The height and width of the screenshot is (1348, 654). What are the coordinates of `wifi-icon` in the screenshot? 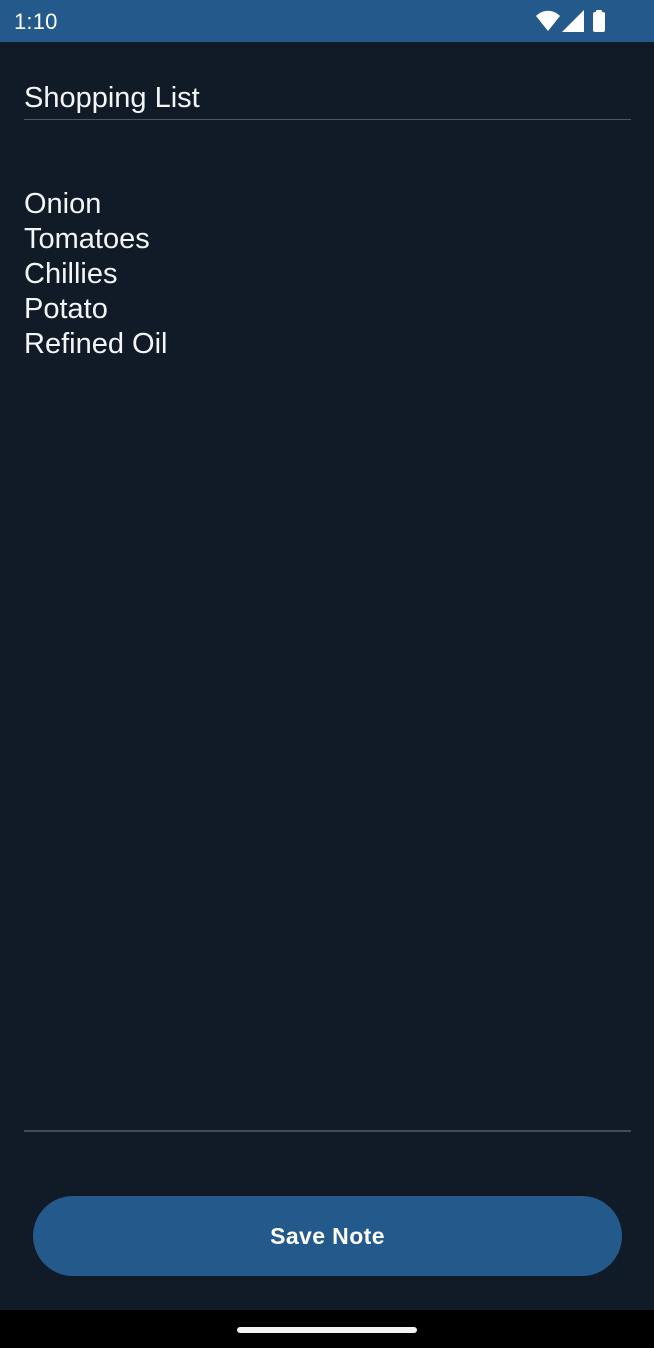 It's located at (548, 20).